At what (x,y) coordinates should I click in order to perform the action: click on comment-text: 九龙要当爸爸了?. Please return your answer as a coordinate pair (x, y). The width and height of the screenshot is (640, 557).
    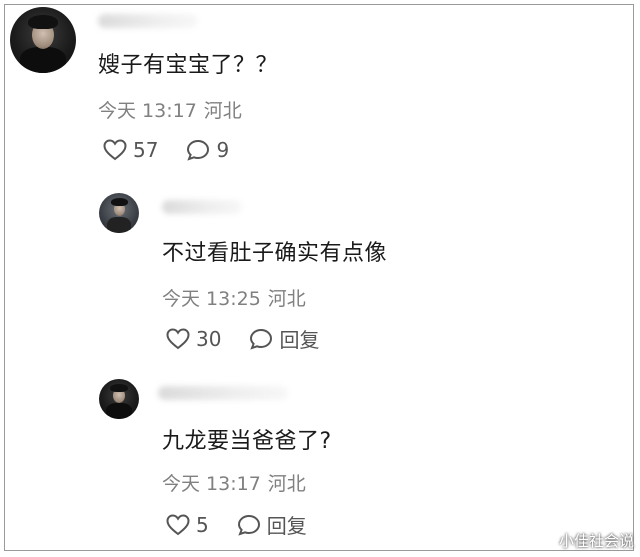
    Looking at the image, I should click on (247, 441).